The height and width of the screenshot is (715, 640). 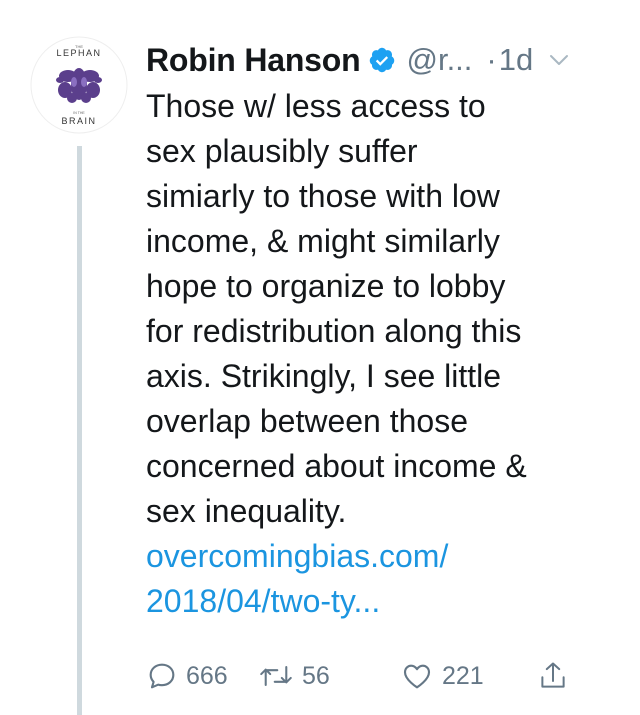 I want to click on tweet-text-line: concerned about income &, so click(x=336, y=466).